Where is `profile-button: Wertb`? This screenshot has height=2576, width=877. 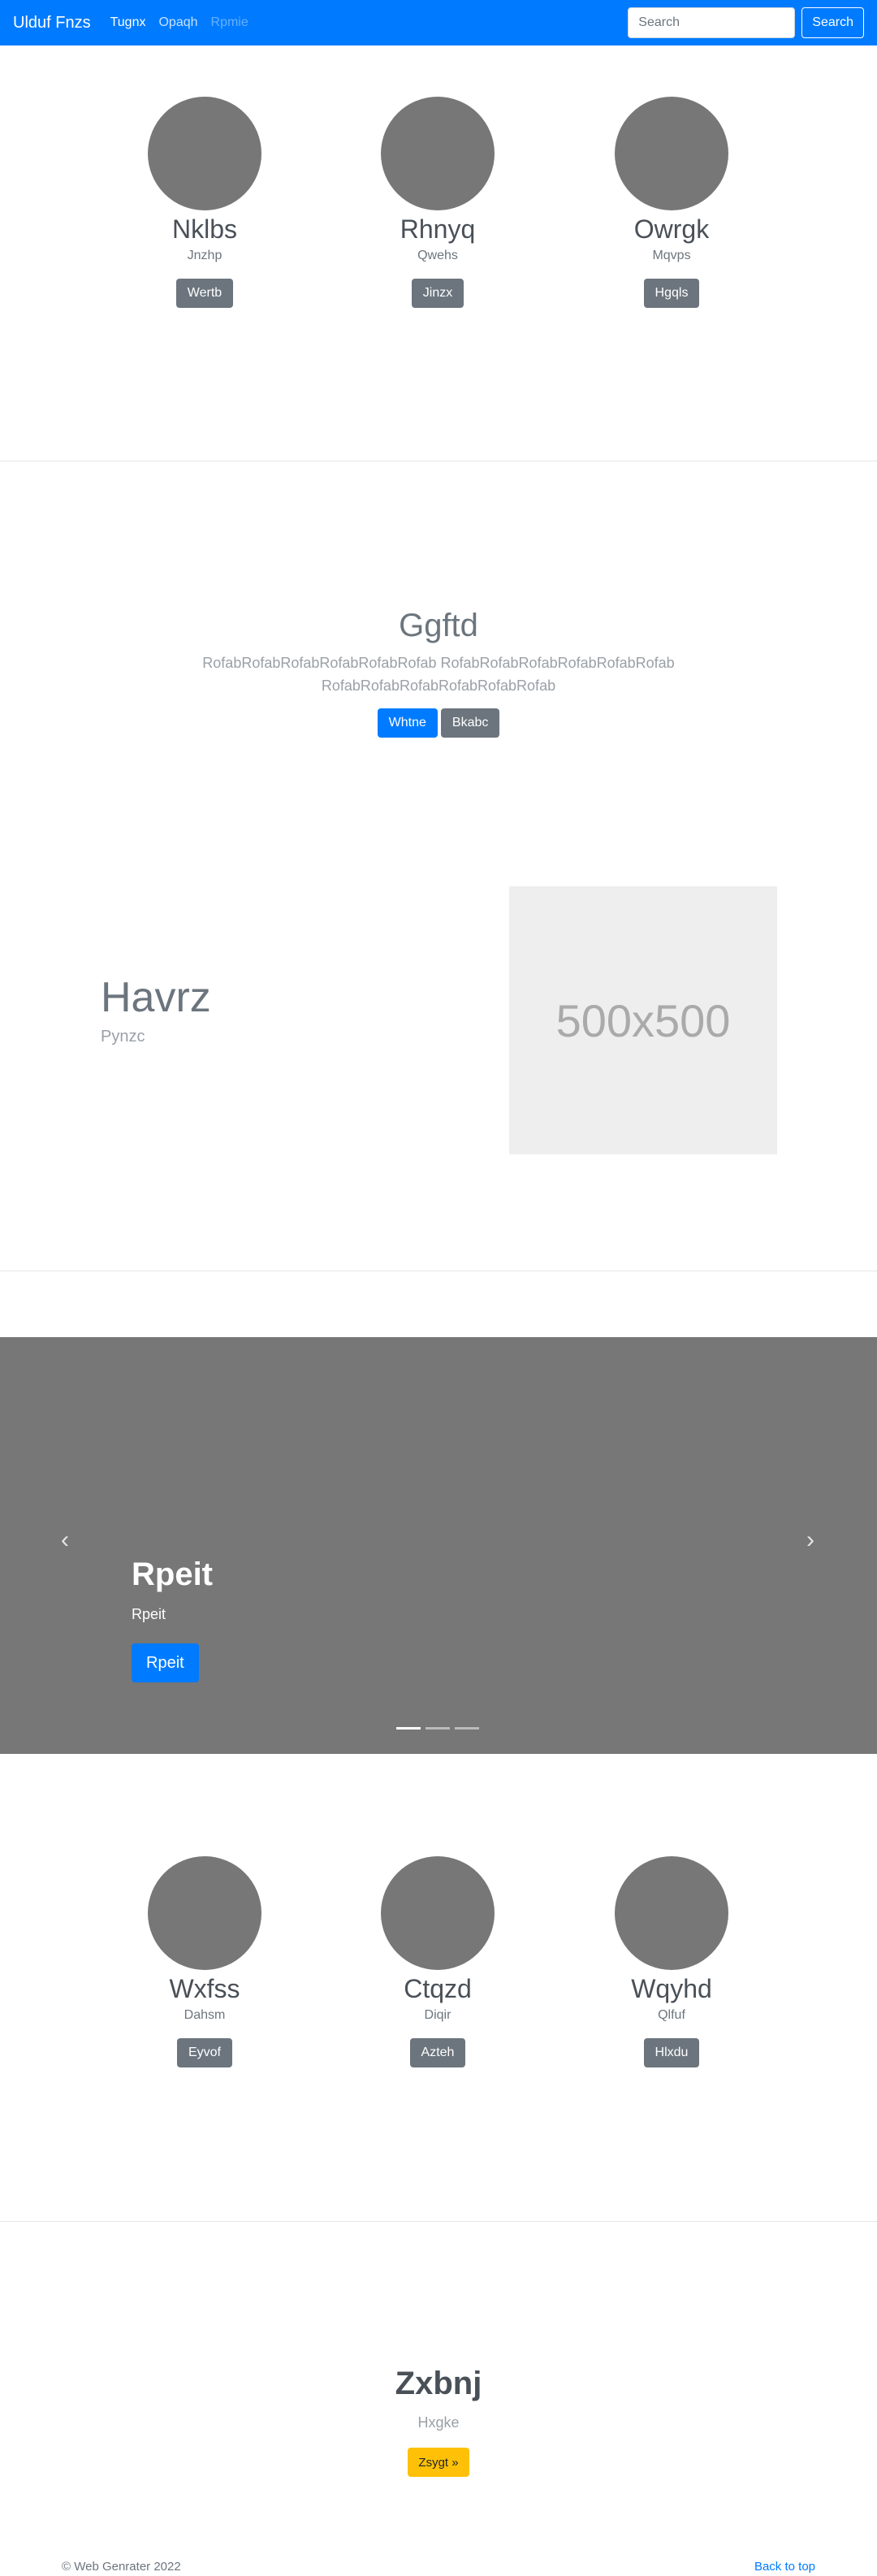
profile-button: Wertb is located at coordinates (204, 293).